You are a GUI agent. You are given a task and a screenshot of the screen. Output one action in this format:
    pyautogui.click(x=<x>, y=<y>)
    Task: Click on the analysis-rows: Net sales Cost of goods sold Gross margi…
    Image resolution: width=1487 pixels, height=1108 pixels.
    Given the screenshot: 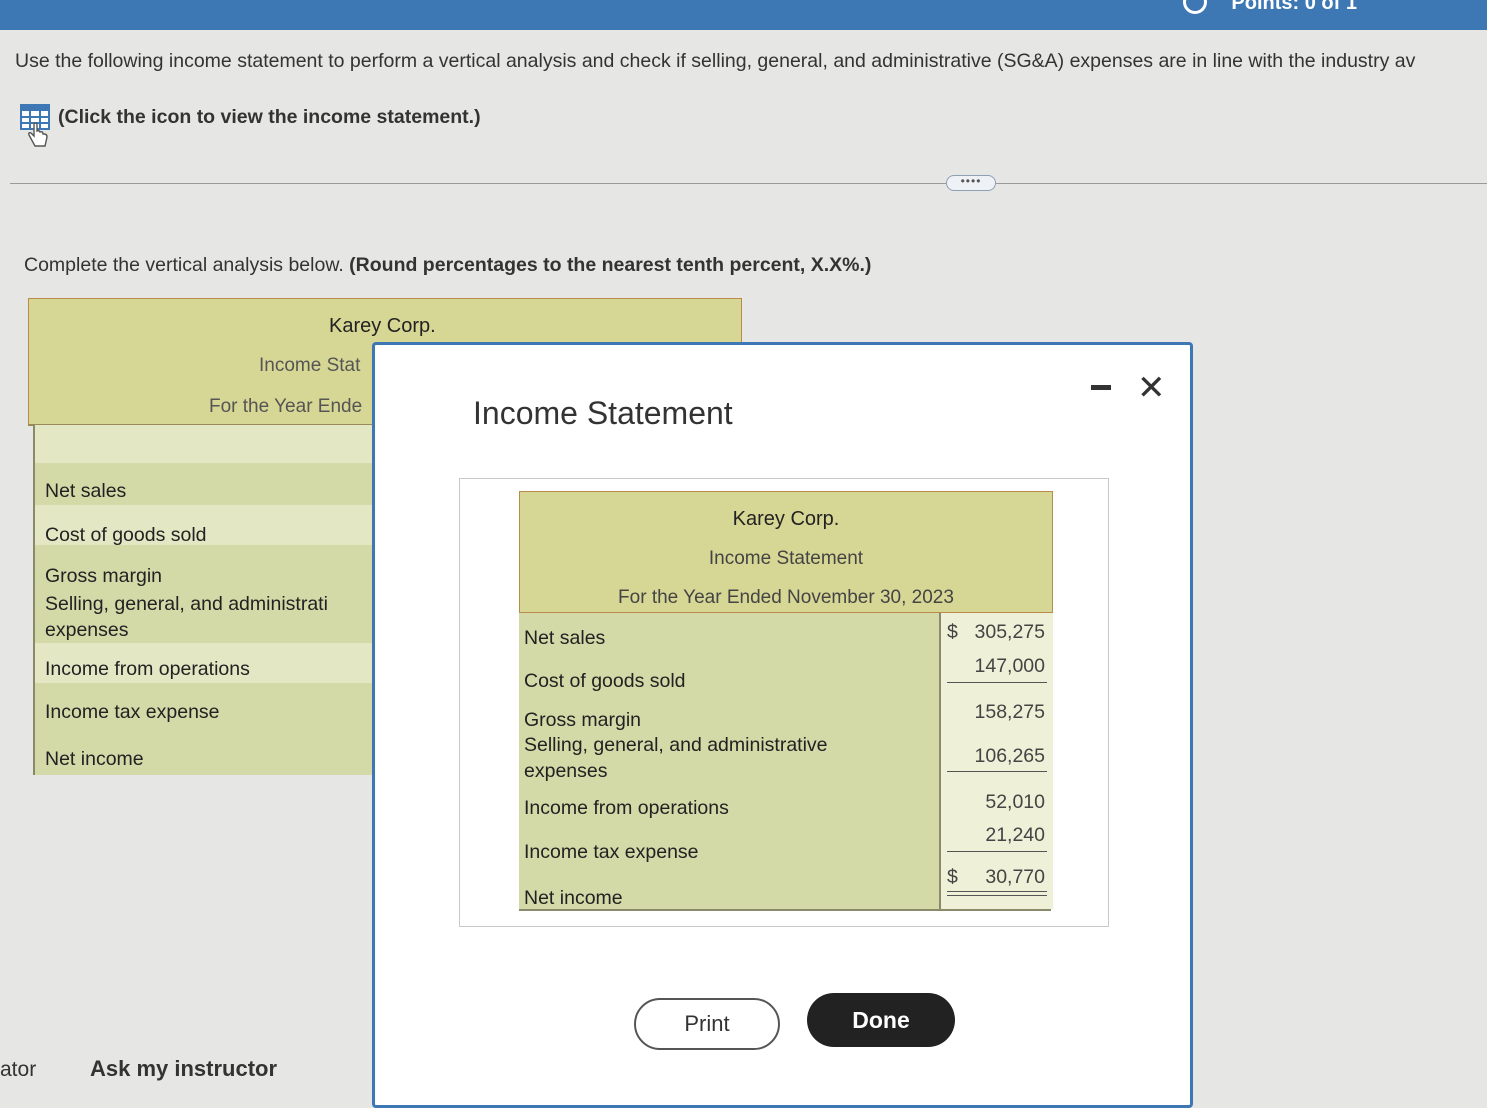 What is the action you would take?
    pyautogui.click(x=214, y=600)
    